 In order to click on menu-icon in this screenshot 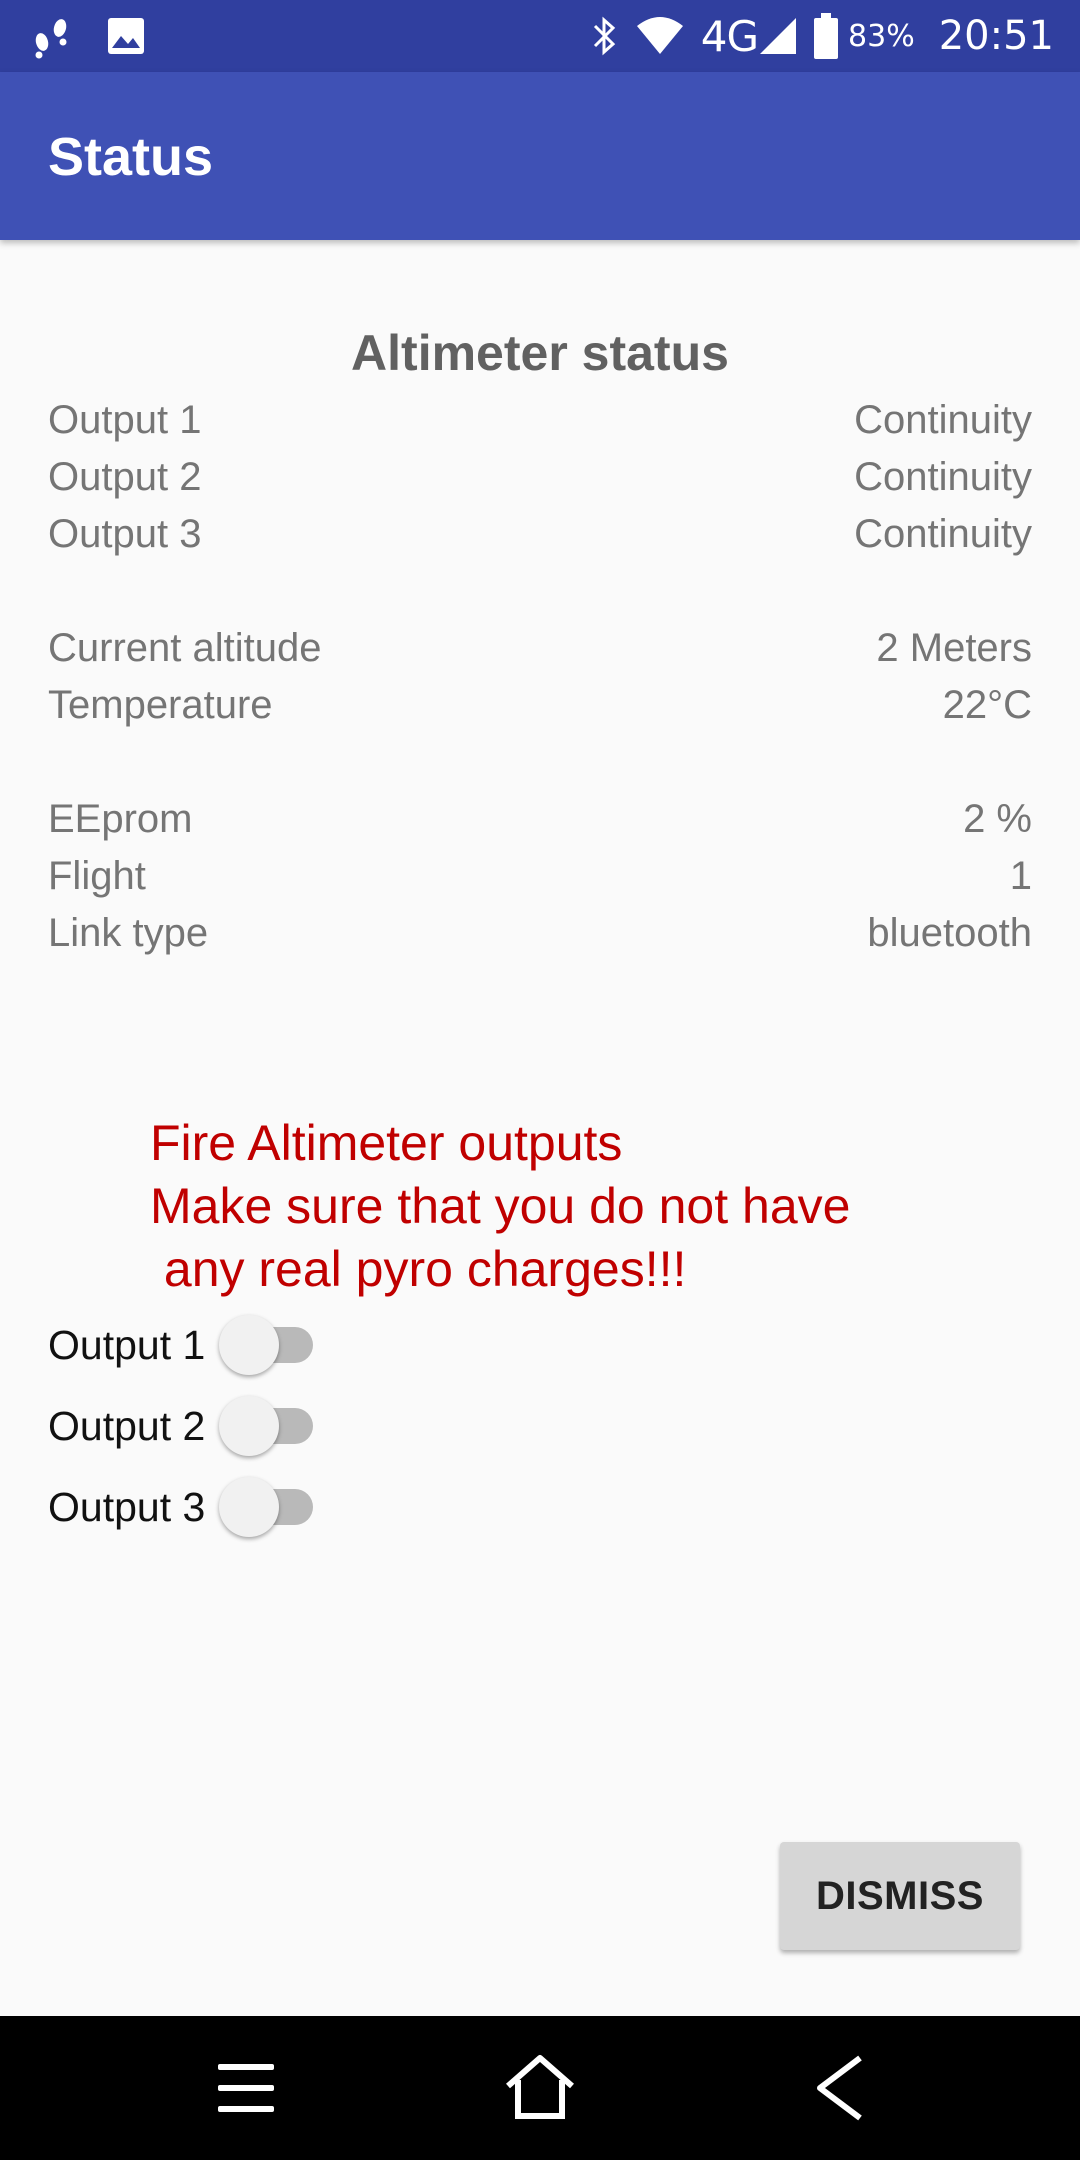, I will do `click(246, 2088)`.